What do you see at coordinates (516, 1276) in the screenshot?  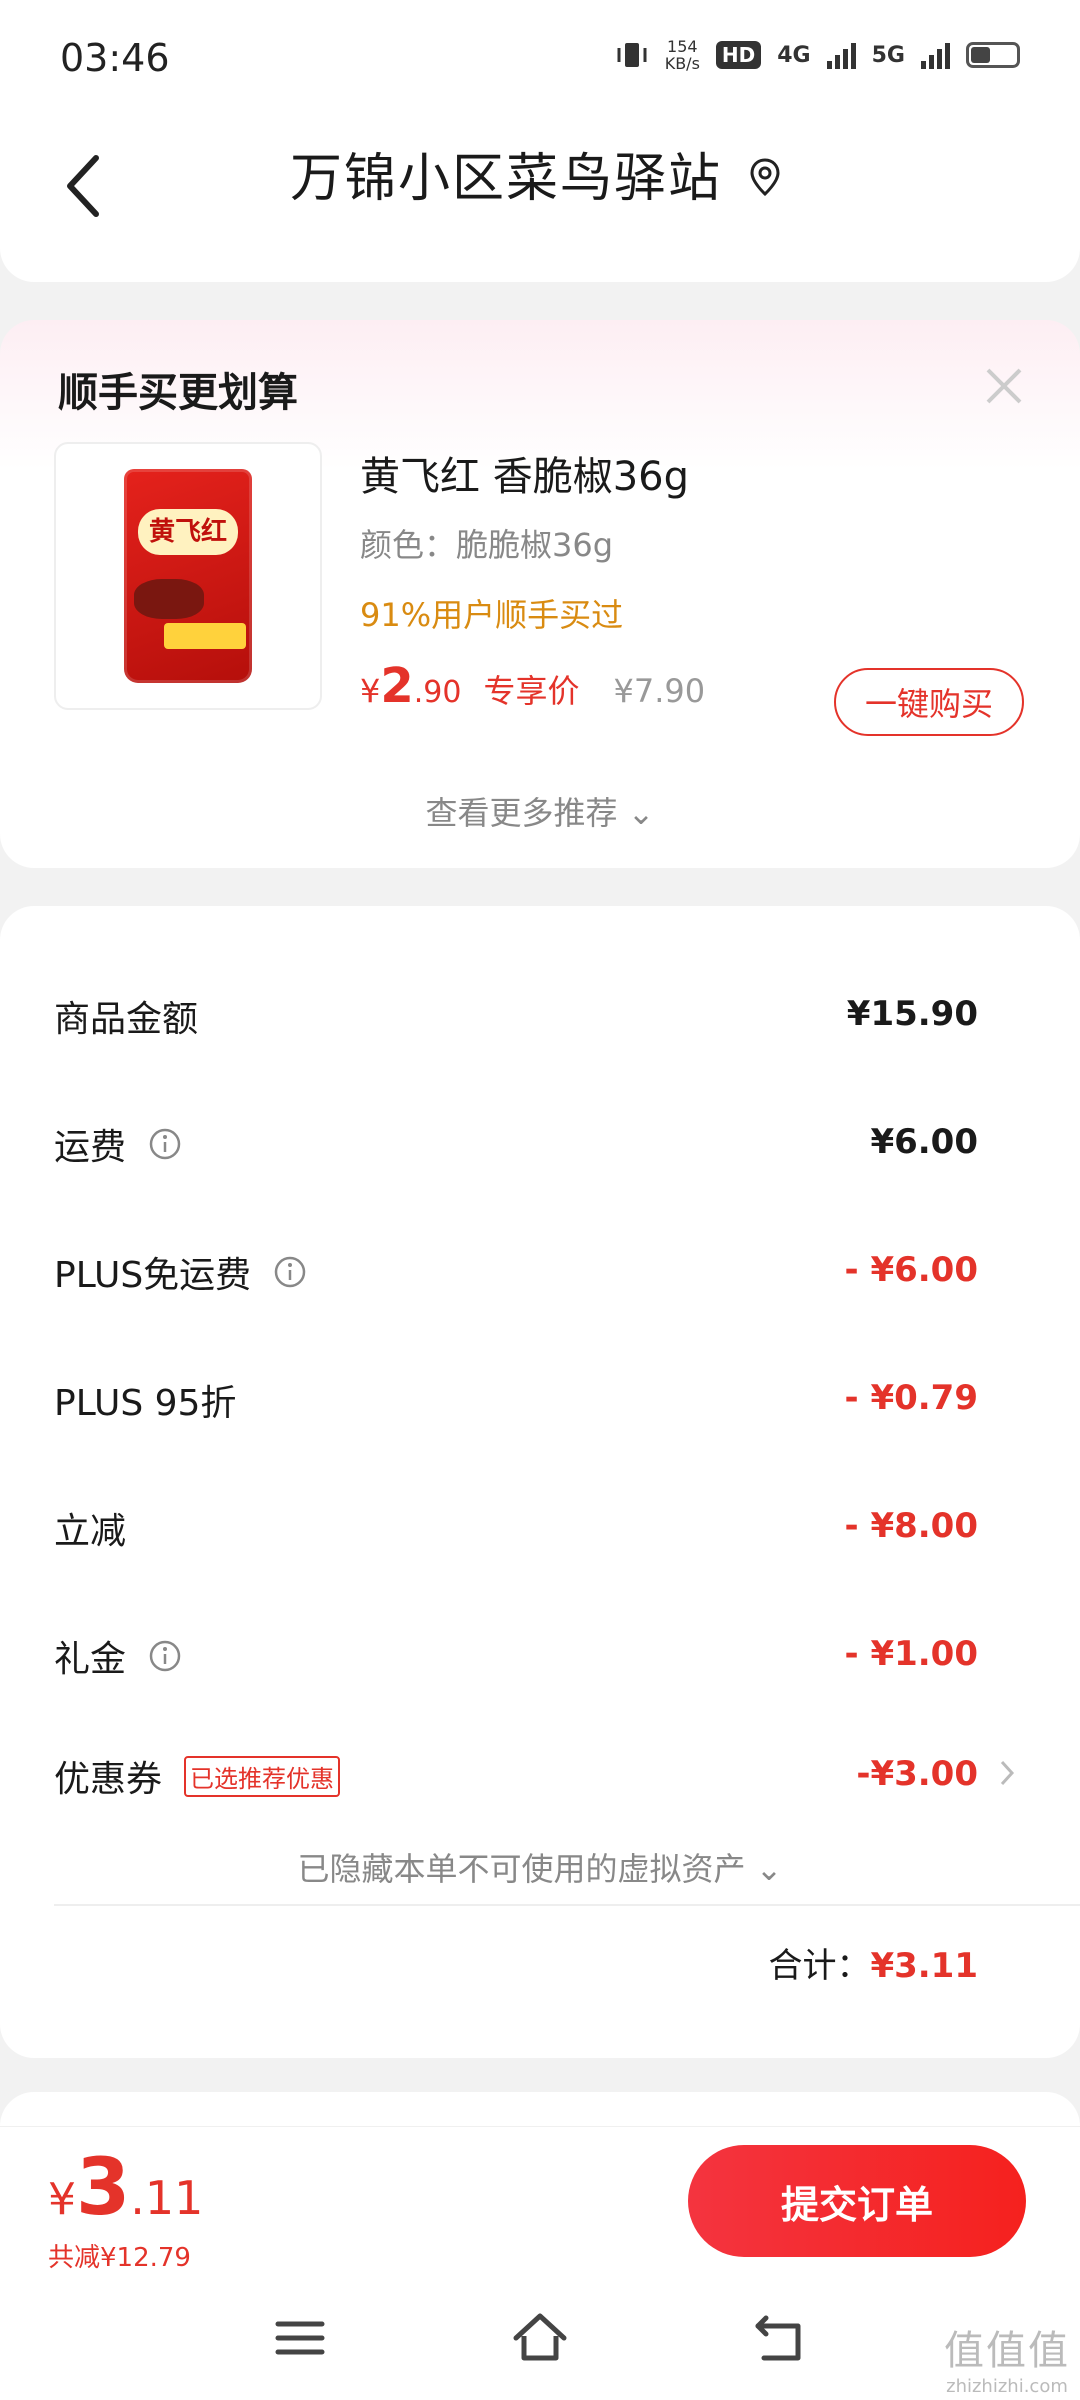 I see `summary-row-plus-free-shipping: PLUS免运费 - ¥6.00` at bounding box center [516, 1276].